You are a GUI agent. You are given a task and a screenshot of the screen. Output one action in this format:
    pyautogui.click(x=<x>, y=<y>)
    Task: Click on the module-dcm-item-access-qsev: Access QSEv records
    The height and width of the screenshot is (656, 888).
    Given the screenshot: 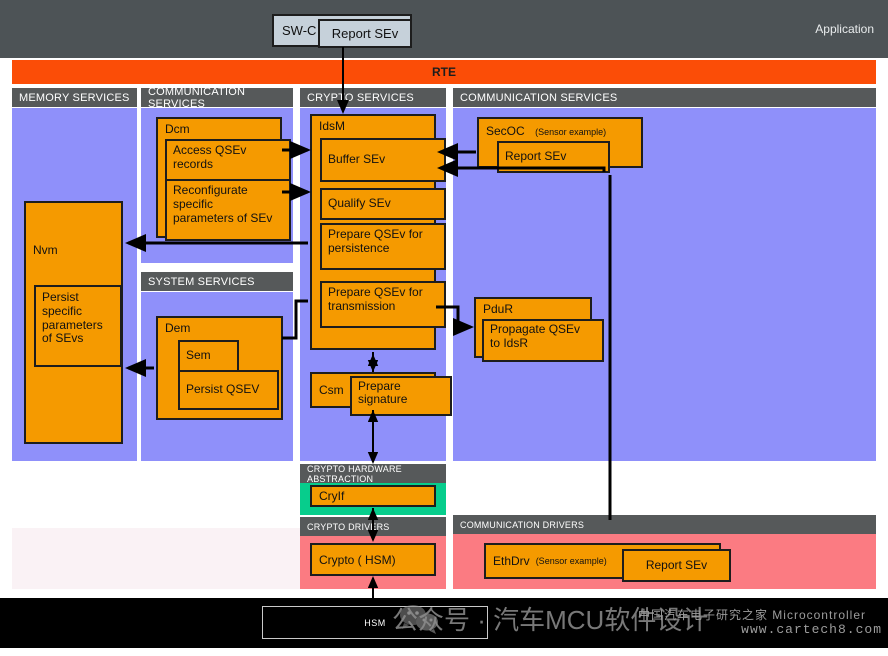 What is the action you would take?
    pyautogui.click(x=228, y=161)
    